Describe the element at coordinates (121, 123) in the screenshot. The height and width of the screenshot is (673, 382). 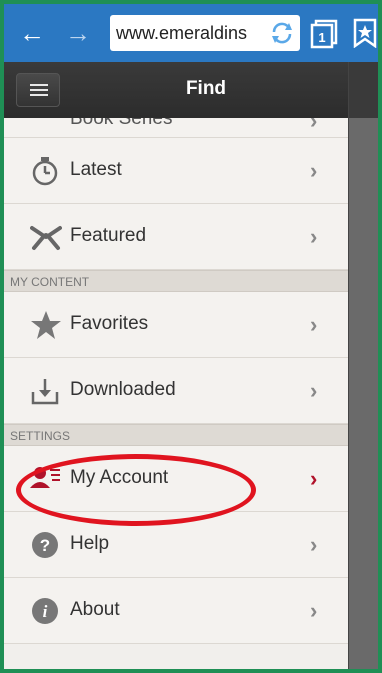
I see `menu-item-label: Book Series` at that location.